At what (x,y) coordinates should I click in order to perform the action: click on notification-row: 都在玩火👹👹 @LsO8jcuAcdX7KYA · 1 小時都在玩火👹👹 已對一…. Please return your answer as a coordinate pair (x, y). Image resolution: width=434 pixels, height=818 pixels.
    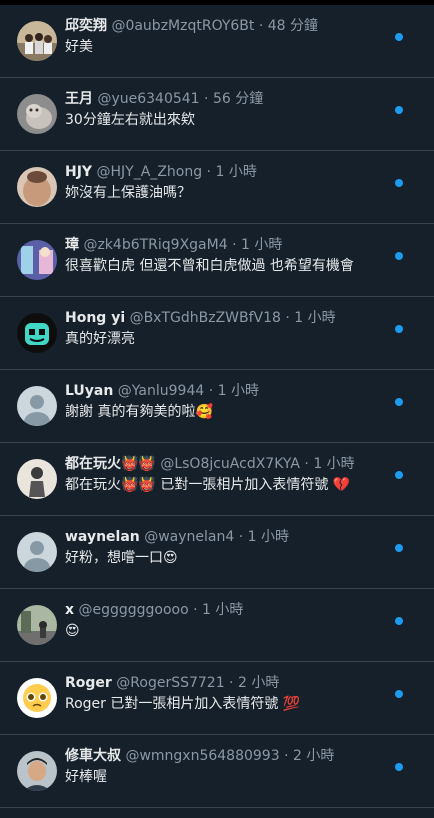
    Looking at the image, I should click on (217, 479).